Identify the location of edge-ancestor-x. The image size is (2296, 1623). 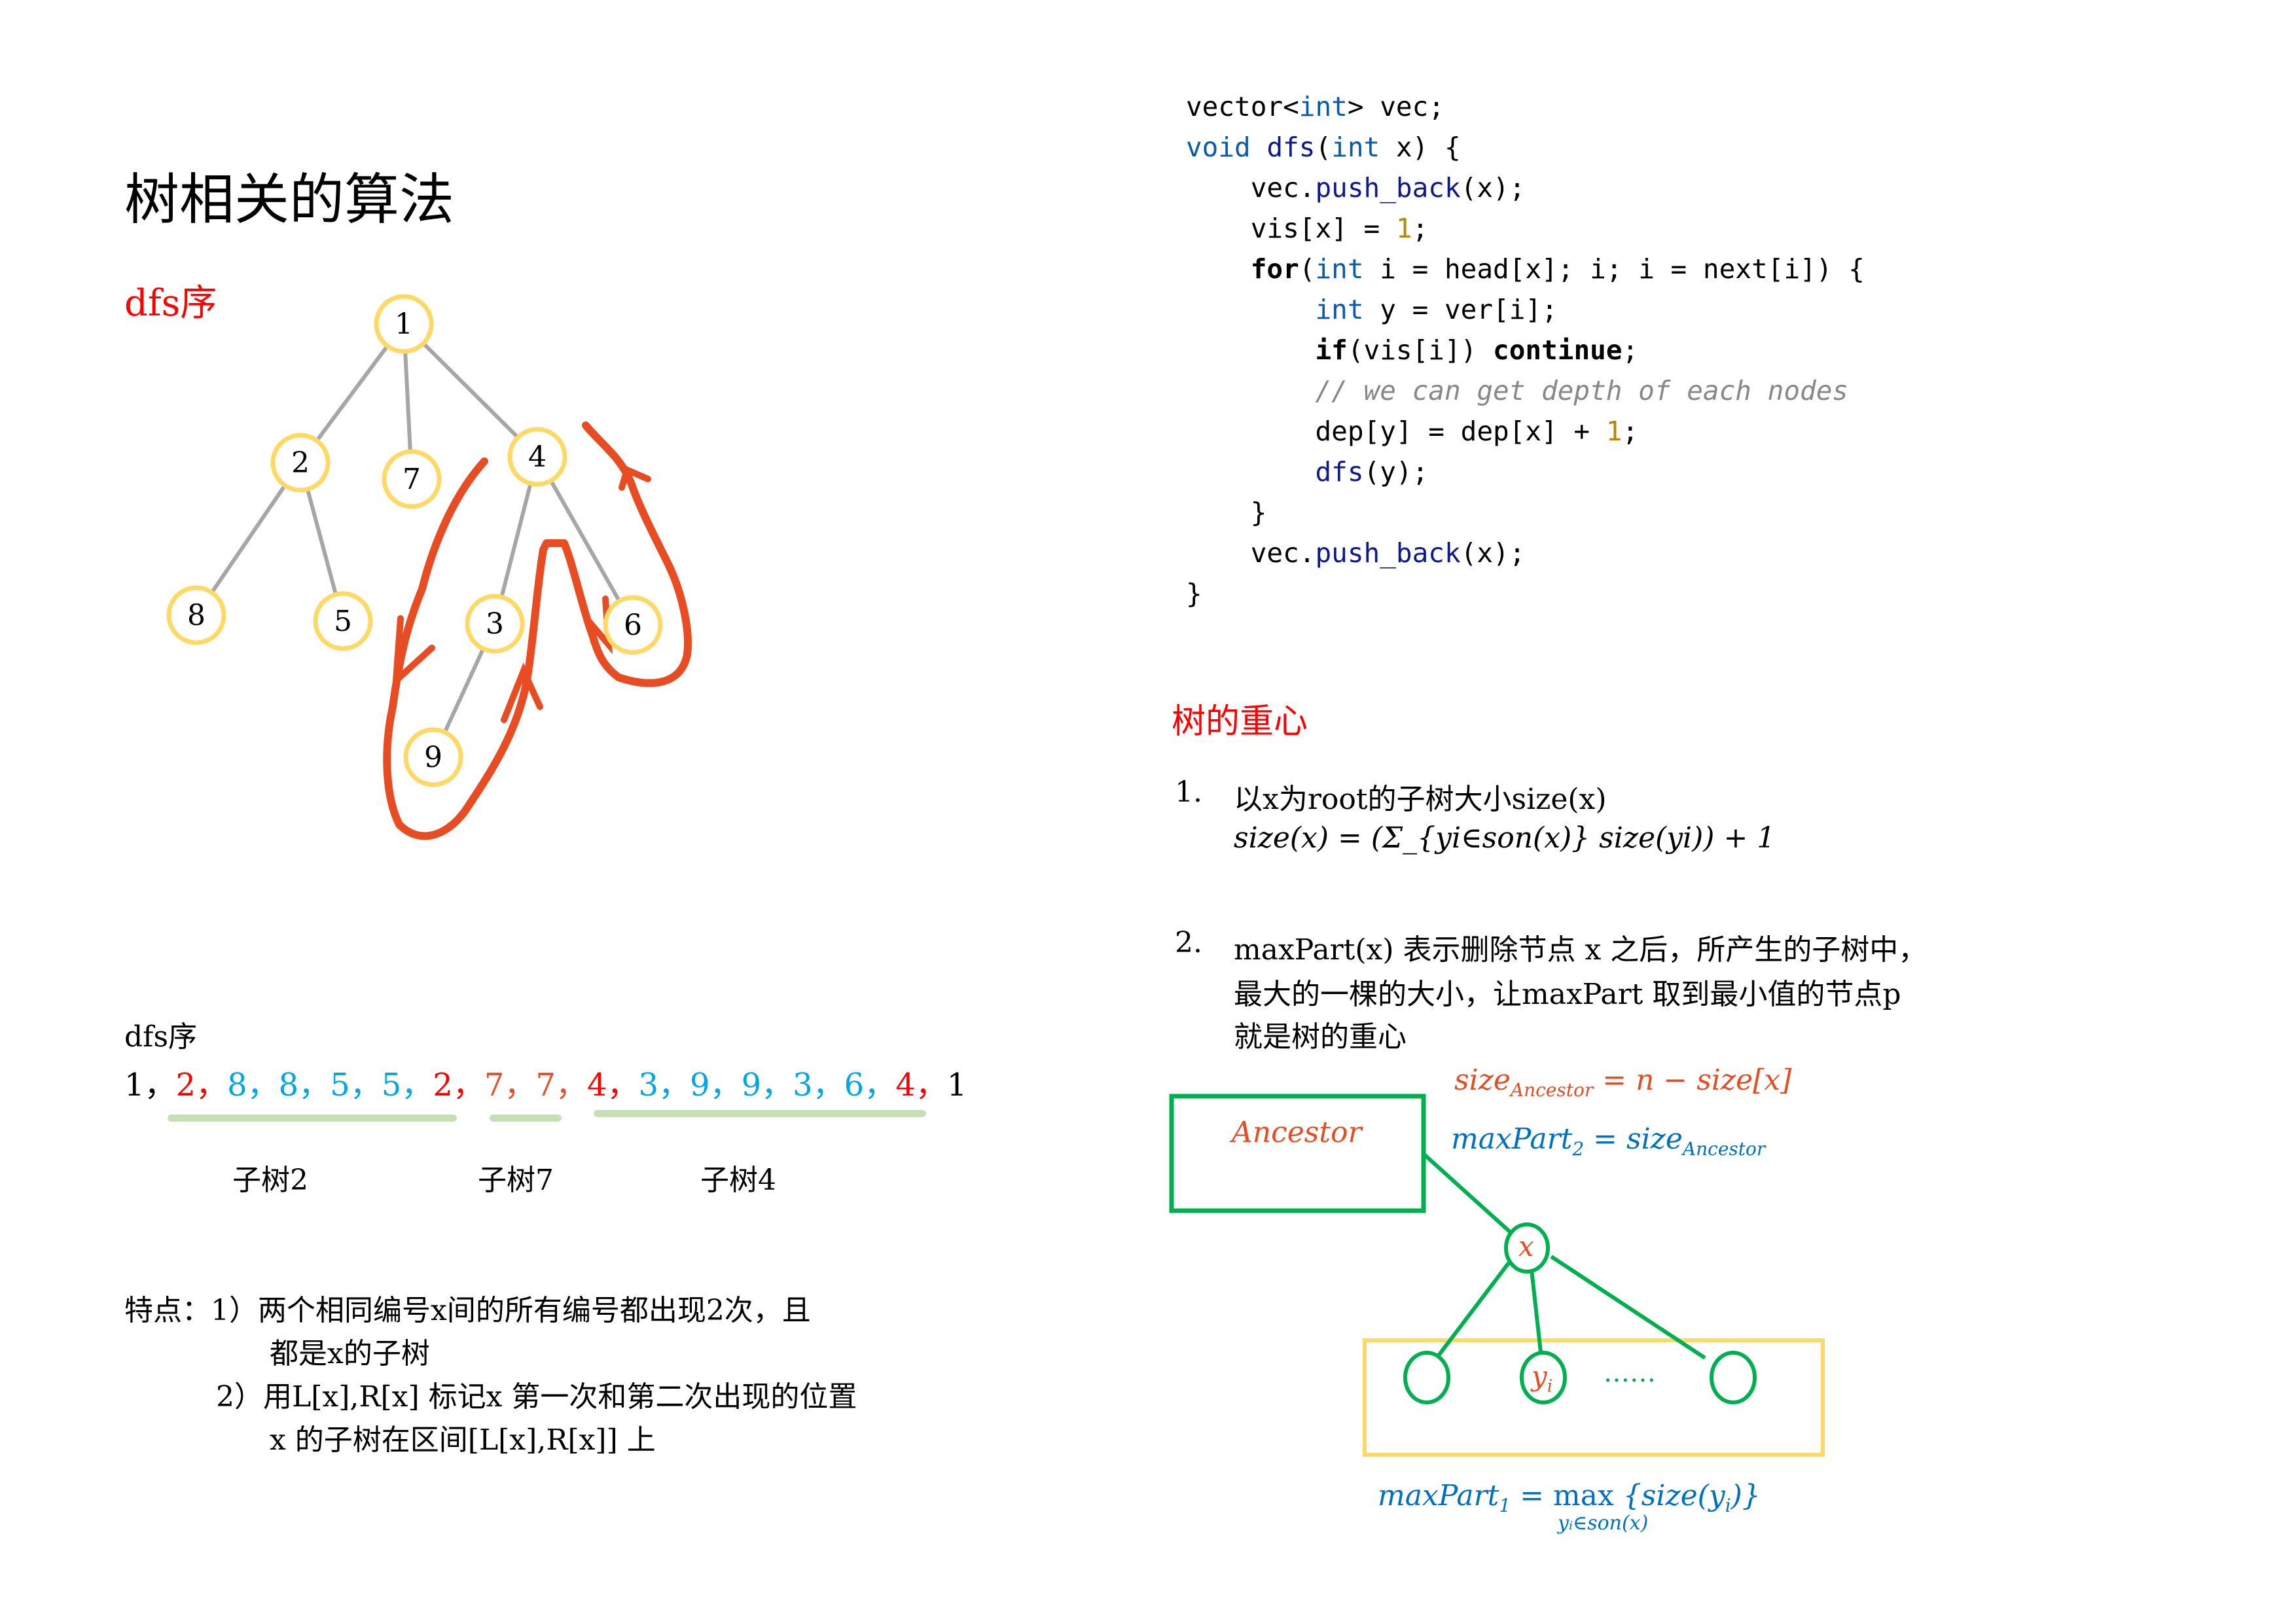
(1468, 1194).